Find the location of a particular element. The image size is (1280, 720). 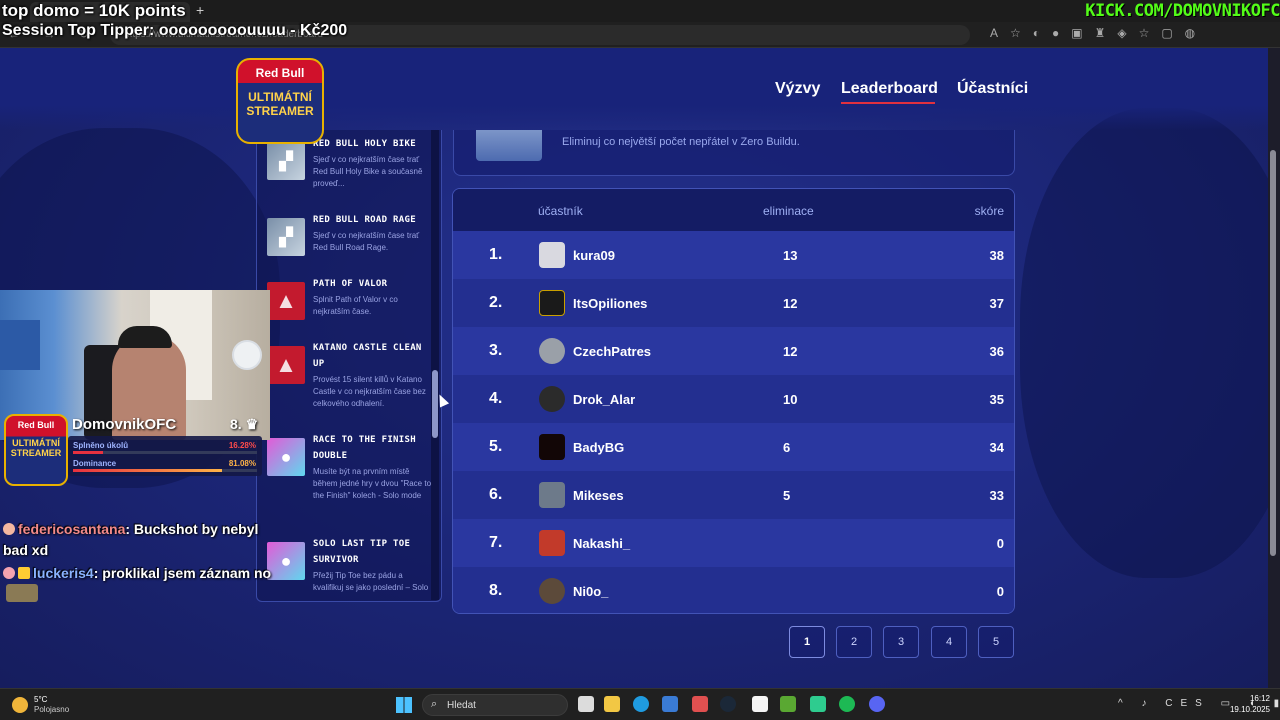

page-5-button: 5 is located at coordinates (996, 642).